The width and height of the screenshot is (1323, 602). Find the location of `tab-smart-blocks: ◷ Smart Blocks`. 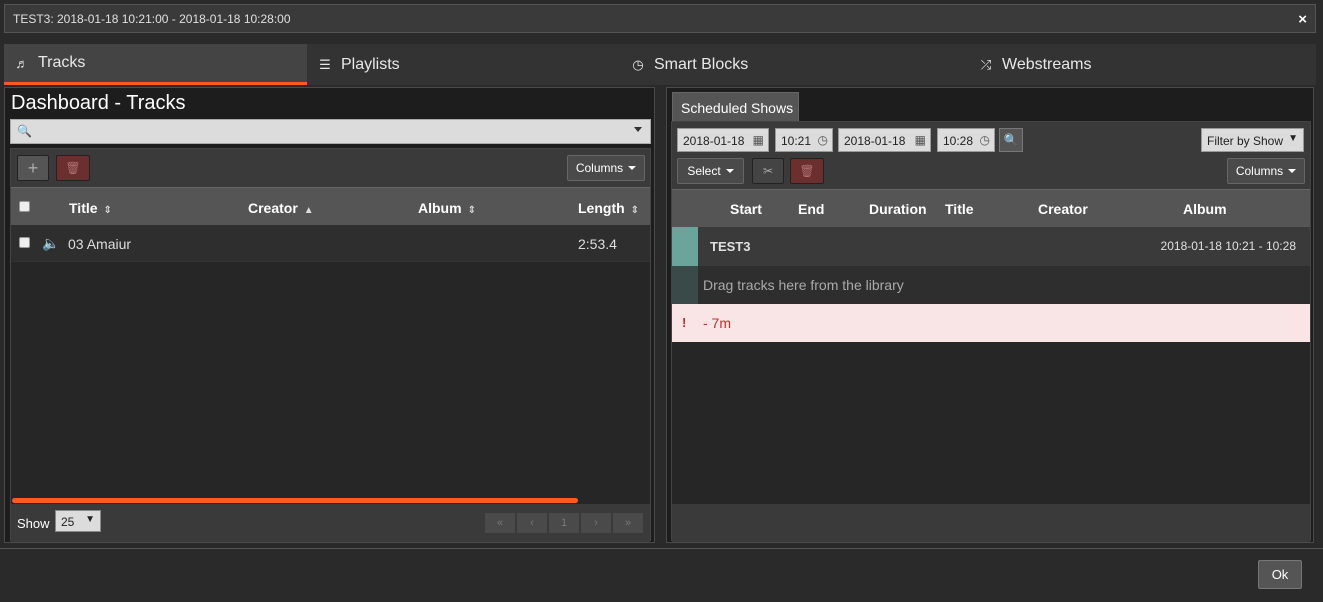

tab-smart-blocks: ◷ Smart Blocks is located at coordinates (780, 64).